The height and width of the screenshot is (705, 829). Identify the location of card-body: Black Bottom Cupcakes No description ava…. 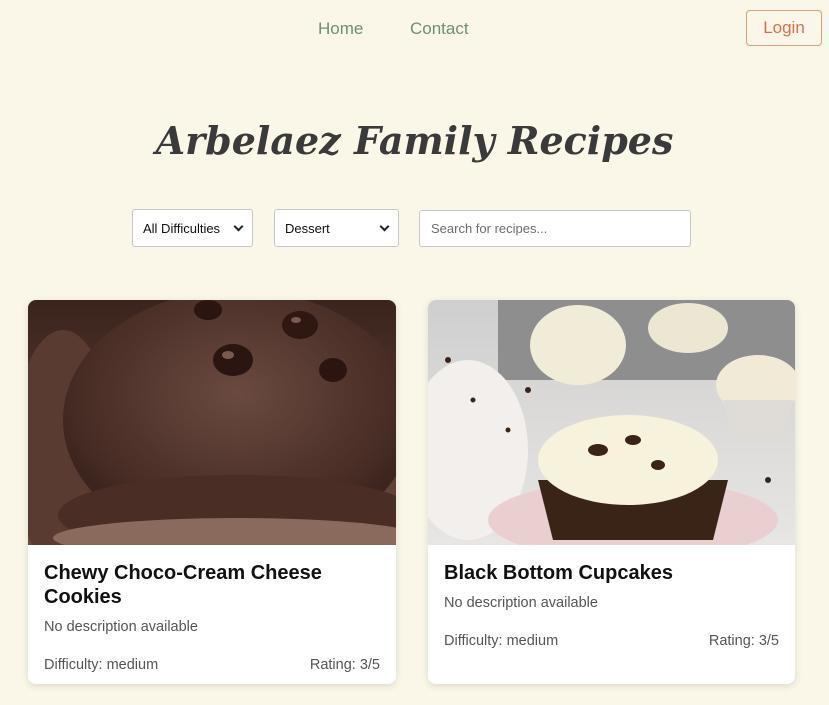
(611, 597).